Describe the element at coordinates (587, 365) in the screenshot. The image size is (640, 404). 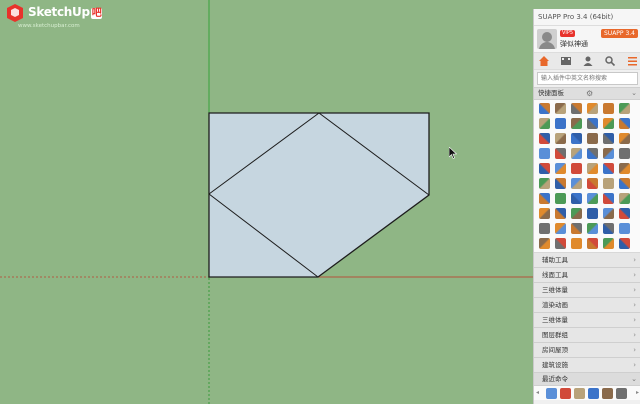
I see `menu-item-8: 建筑设施 ›` at that location.